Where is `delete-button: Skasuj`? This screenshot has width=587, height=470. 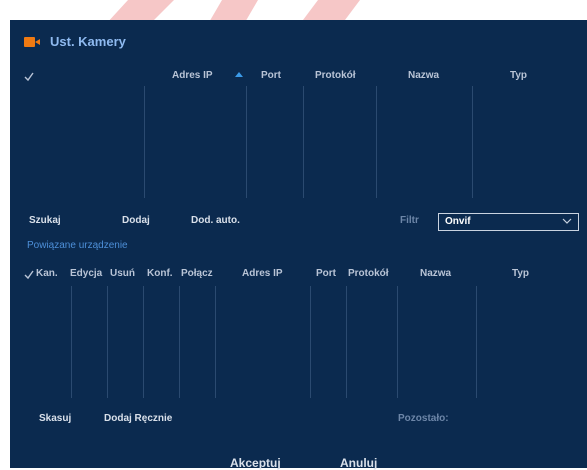 delete-button: Skasuj is located at coordinates (55, 418).